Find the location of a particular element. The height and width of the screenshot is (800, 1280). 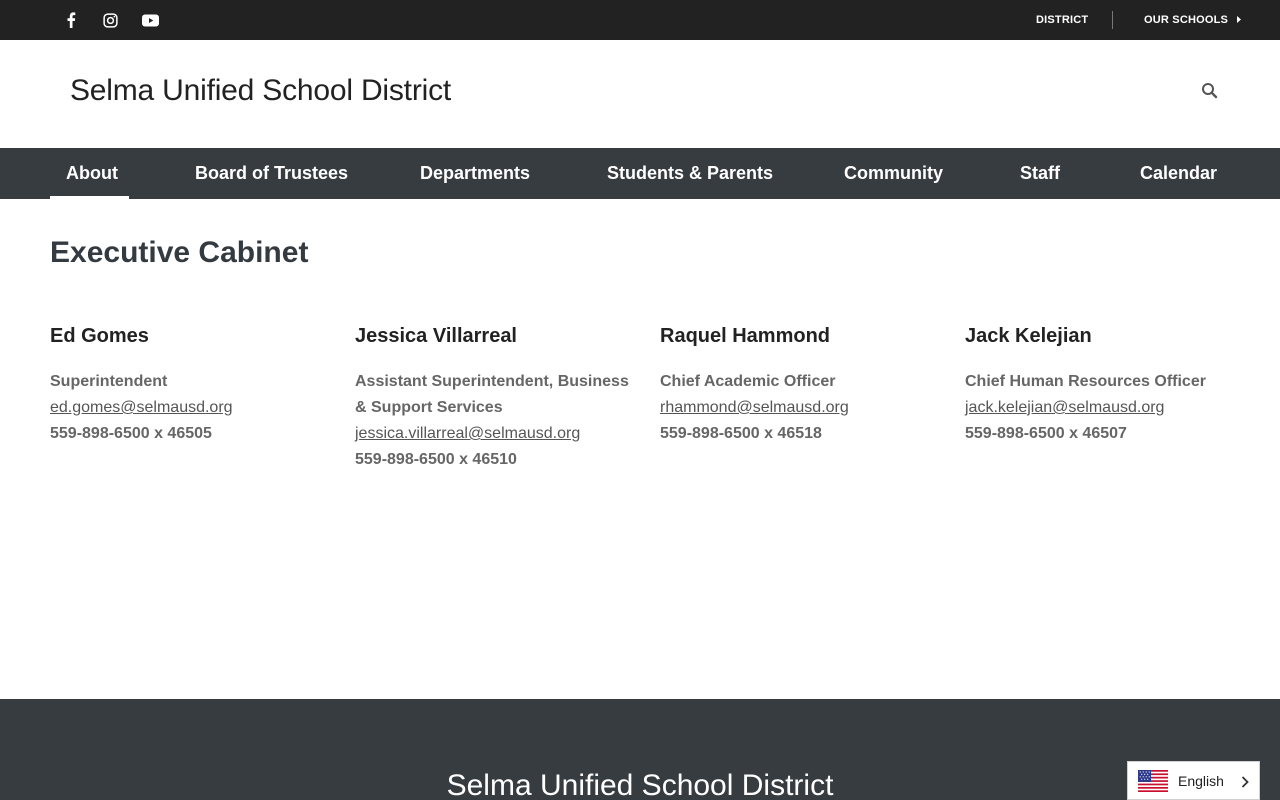

district-link: DISTRICT is located at coordinates (1062, 20).